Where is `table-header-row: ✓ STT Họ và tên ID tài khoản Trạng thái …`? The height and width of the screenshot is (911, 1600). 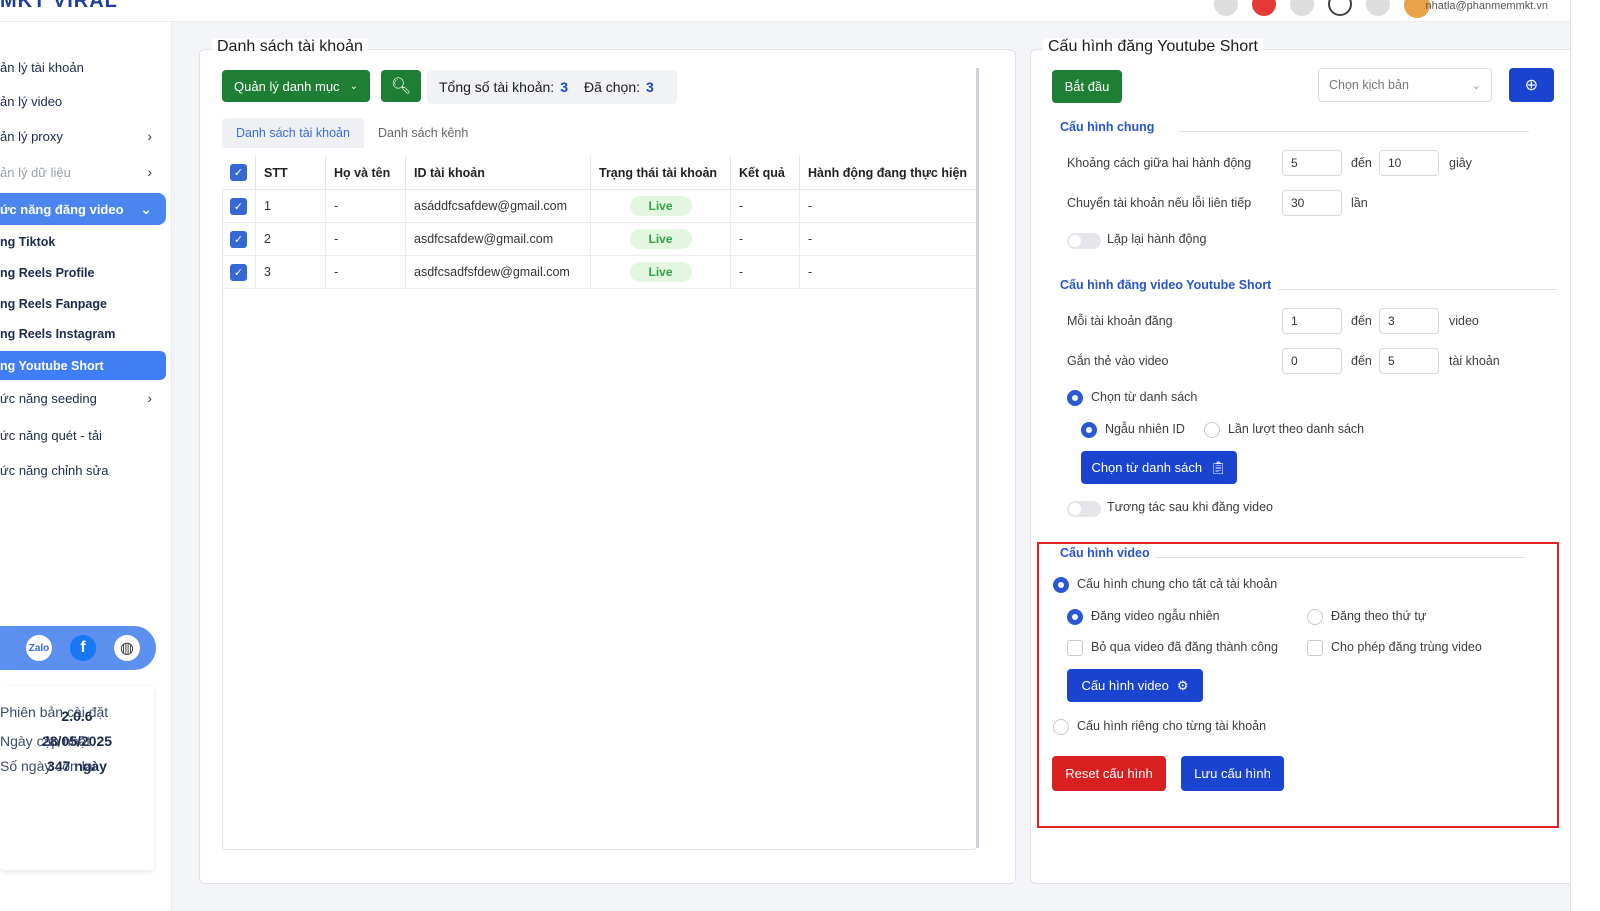 table-header-row: ✓ STT Họ và tên ID tài khoản Trạng thái … is located at coordinates (599, 173).